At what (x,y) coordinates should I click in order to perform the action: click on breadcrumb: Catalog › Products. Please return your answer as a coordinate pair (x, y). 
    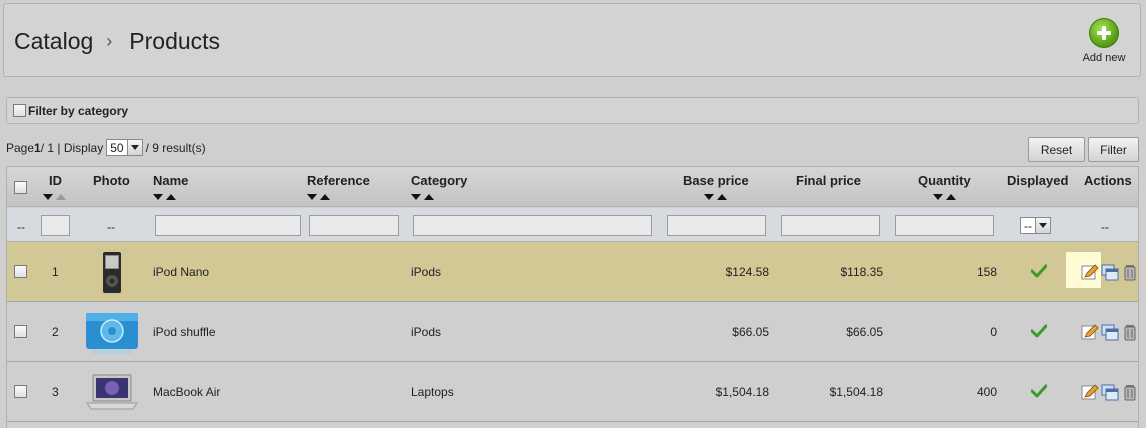
    Looking at the image, I should click on (117, 41).